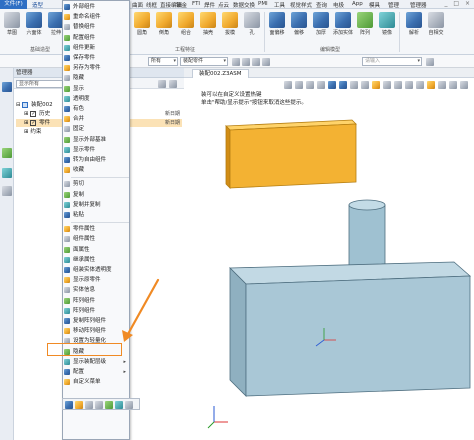 The height and width of the screenshot is (440, 474). Describe the element at coordinates (163, 61) in the screenshot. I see `filter-combo: 所有` at that location.